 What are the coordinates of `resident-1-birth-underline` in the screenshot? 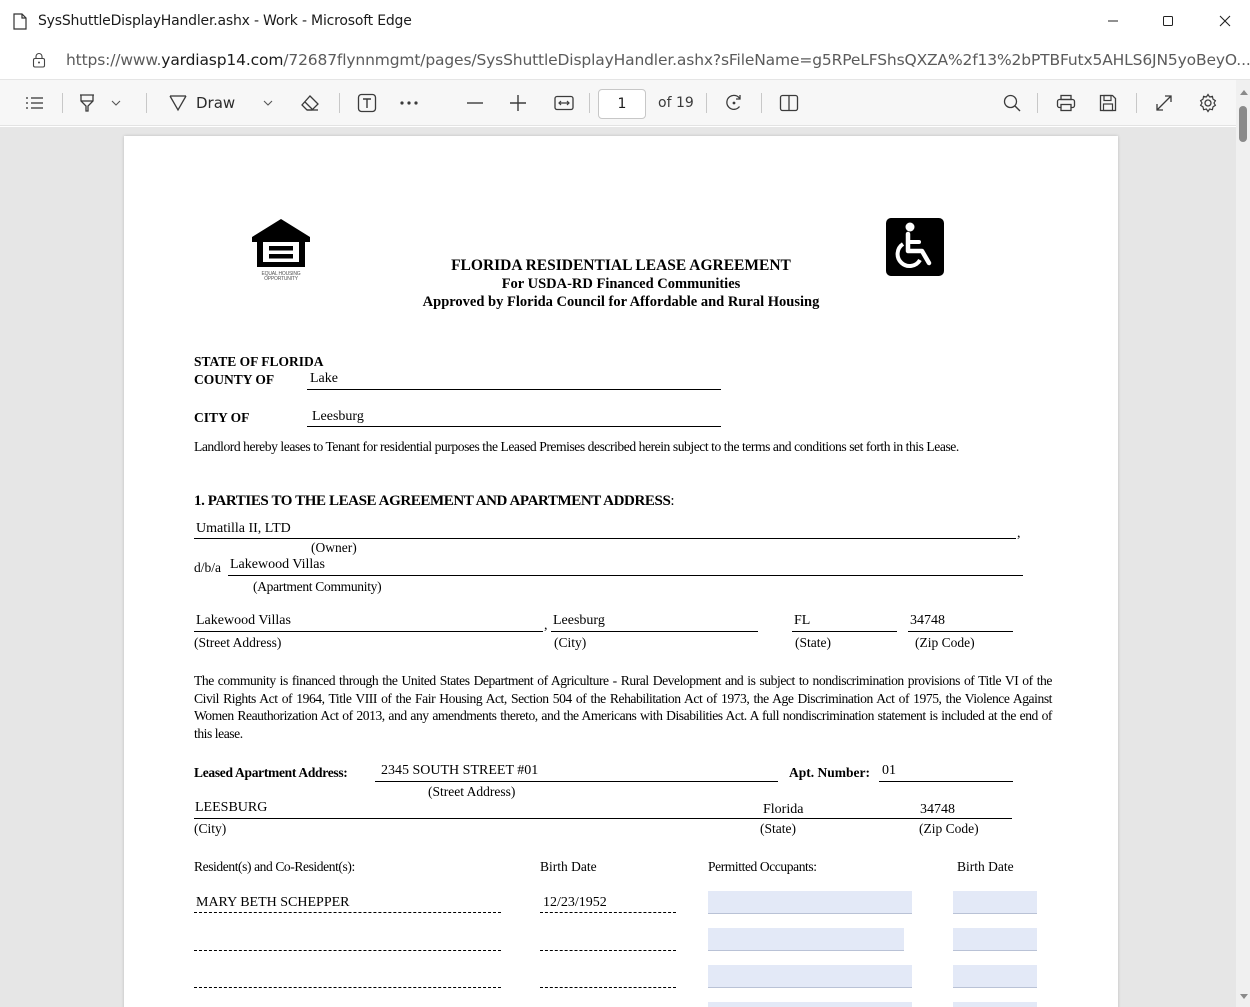 It's located at (608, 912).